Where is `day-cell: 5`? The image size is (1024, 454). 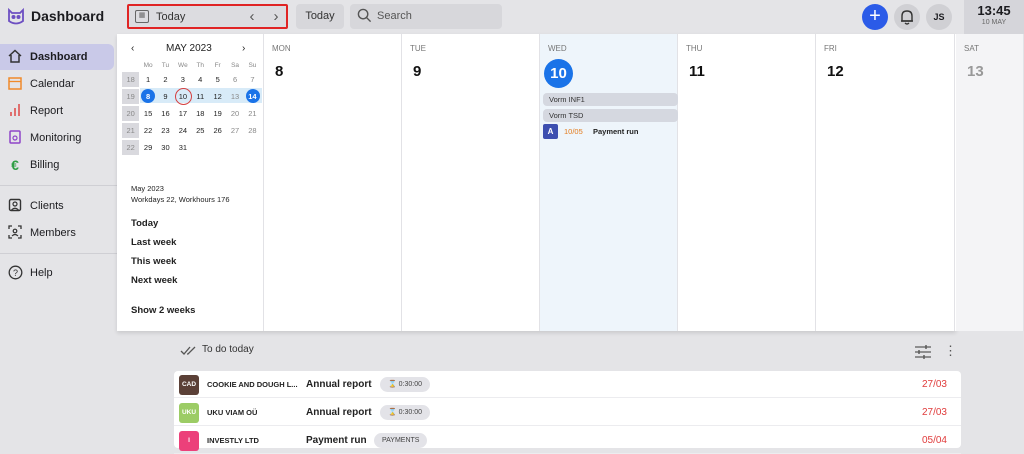
day-cell: 5 is located at coordinates (217, 79).